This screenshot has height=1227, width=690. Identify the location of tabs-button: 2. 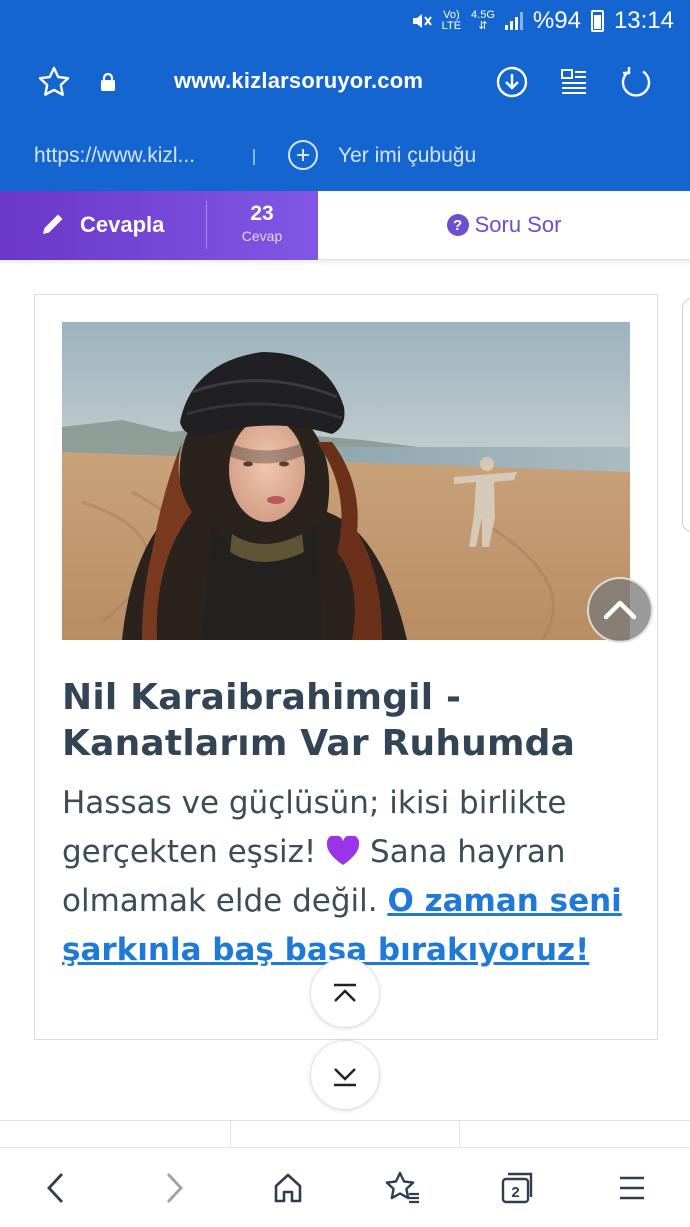
(517, 1188).